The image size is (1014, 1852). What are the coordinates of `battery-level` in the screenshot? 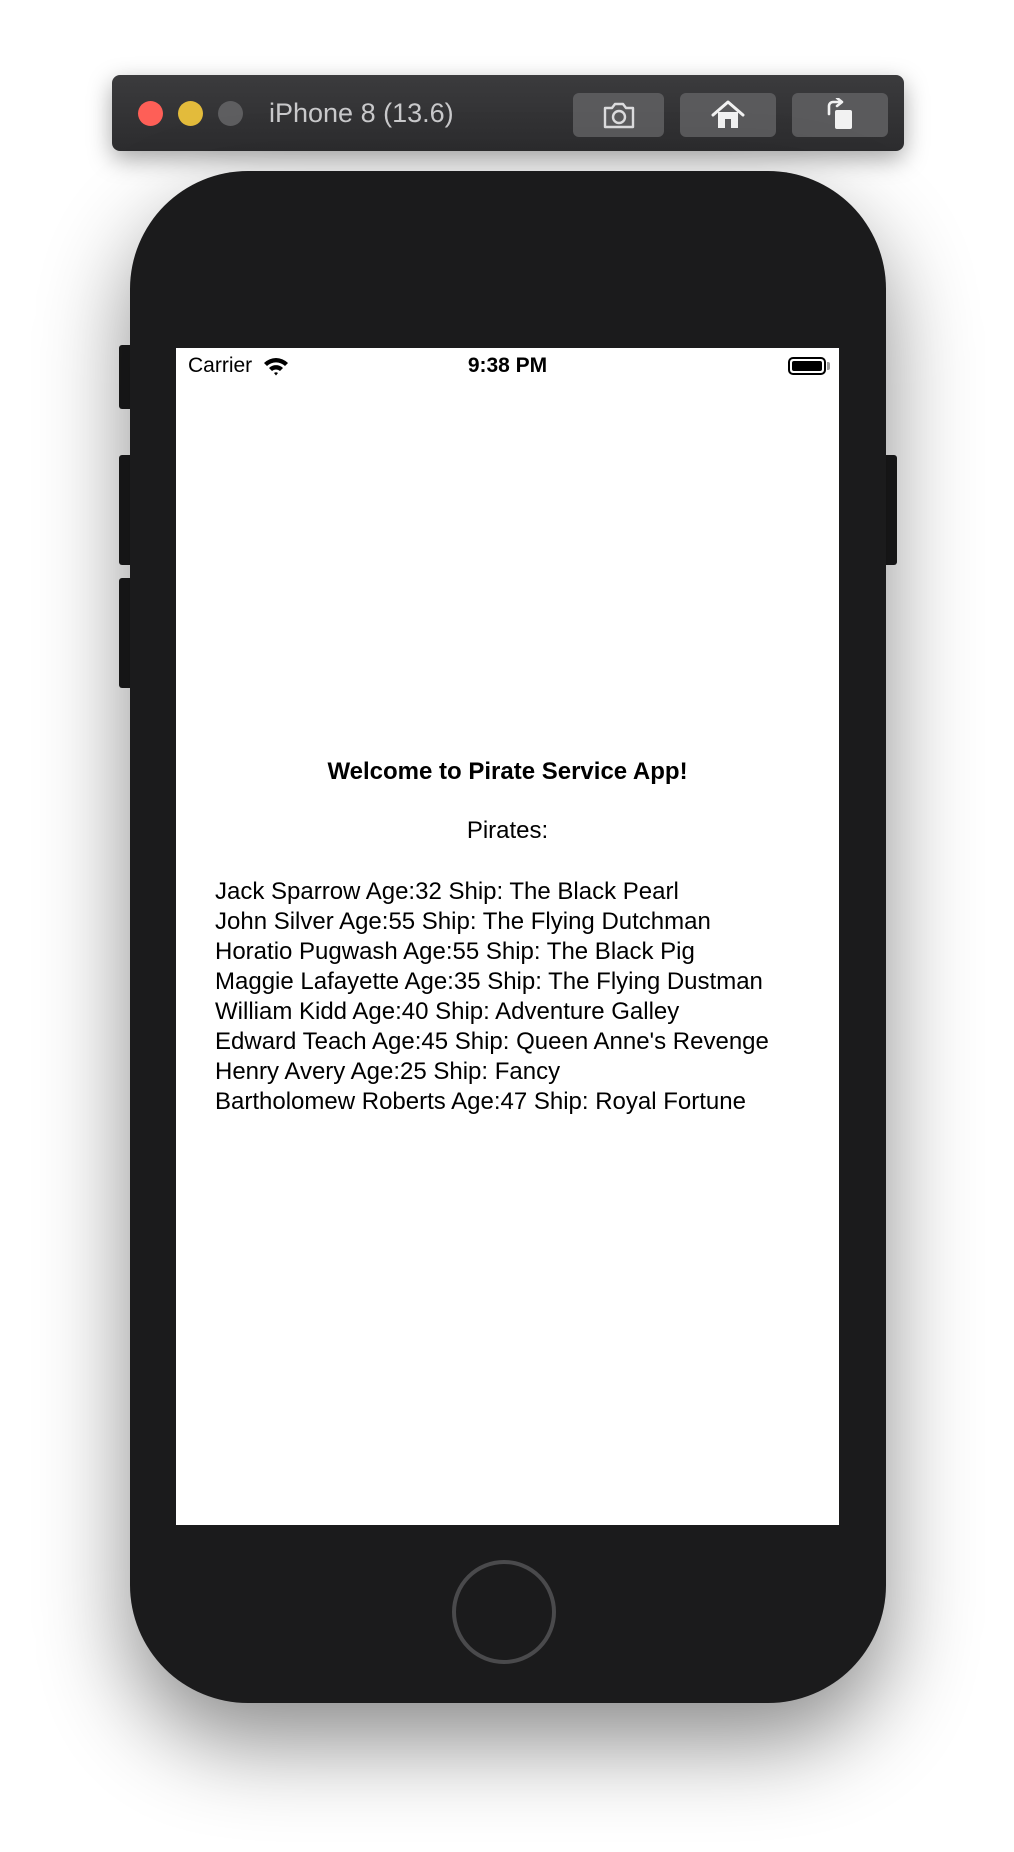 It's located at (807, 366).